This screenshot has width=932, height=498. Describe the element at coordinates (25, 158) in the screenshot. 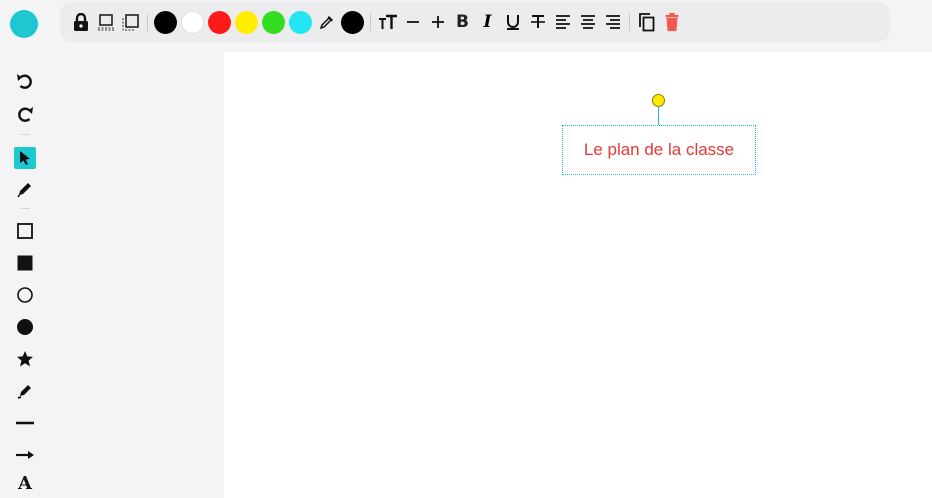

I see `select-tool-icon` at that location.